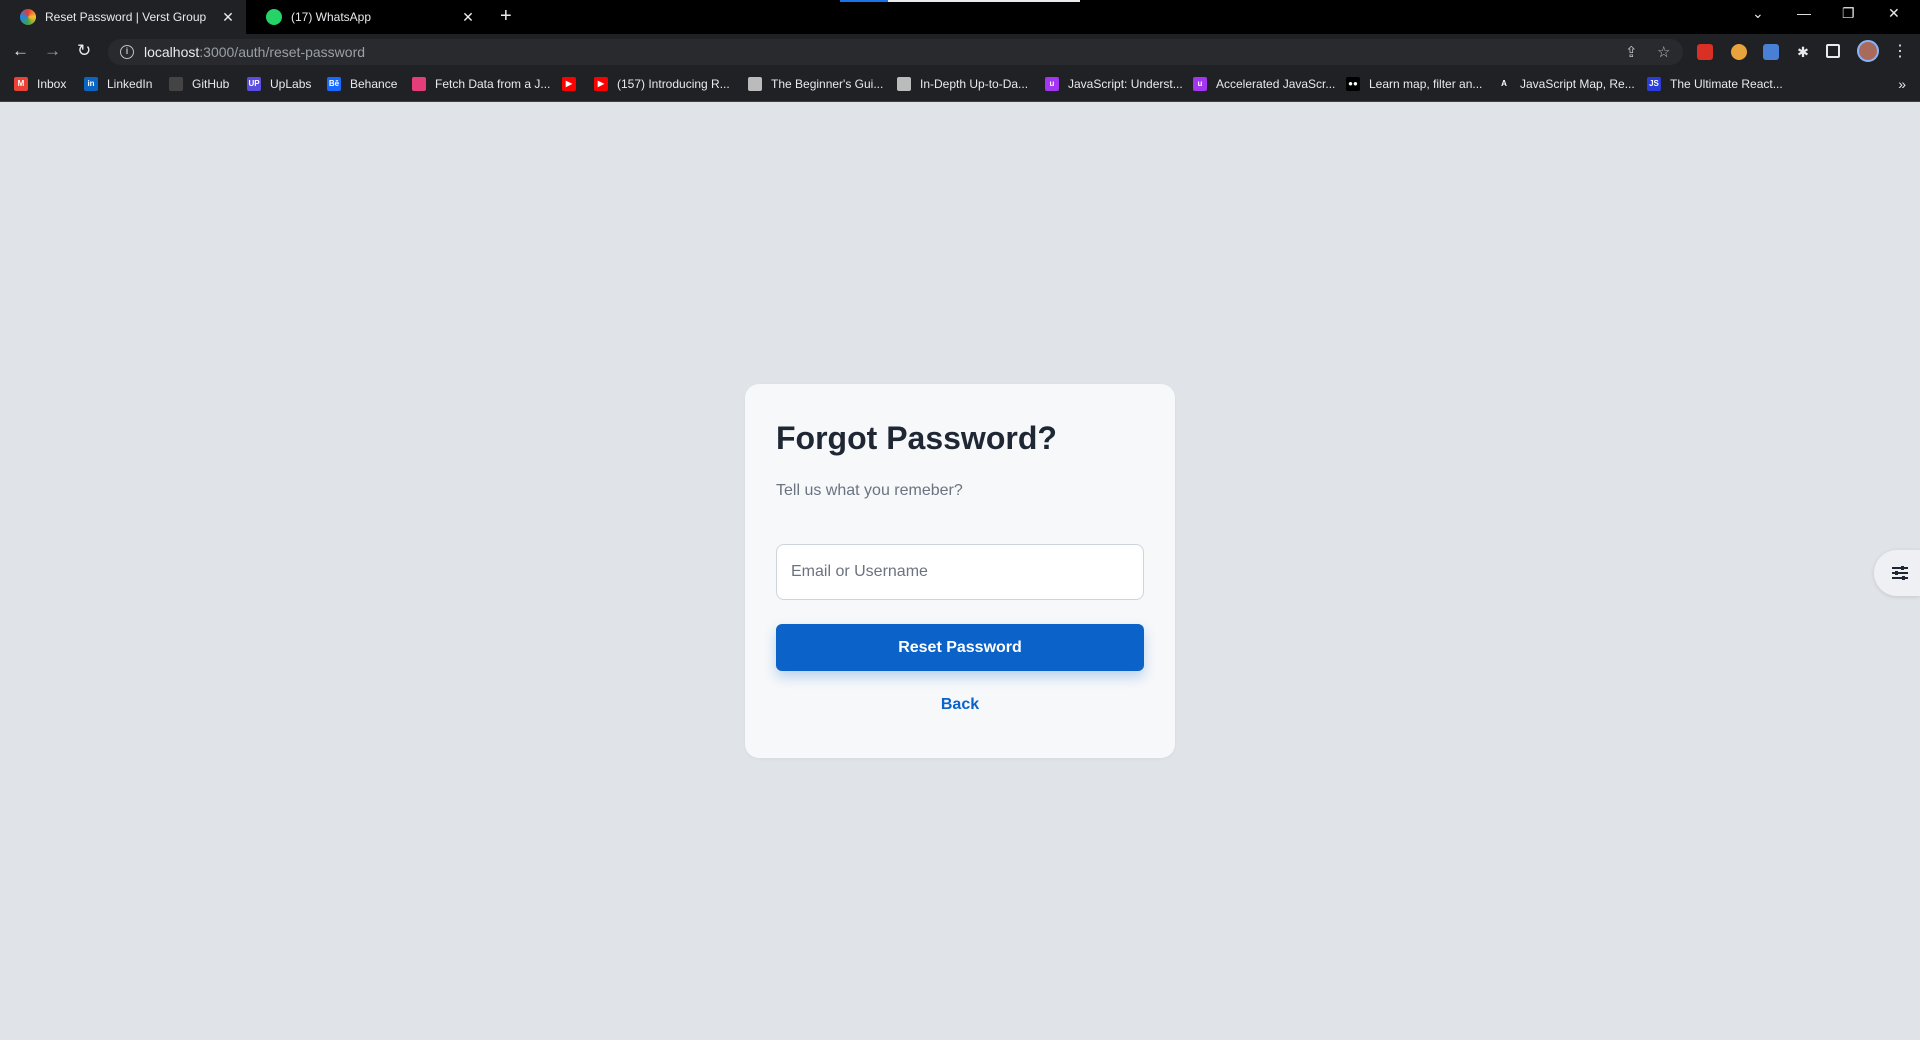  I want to click on back-arrow-icon: ←, so click(20, 51).